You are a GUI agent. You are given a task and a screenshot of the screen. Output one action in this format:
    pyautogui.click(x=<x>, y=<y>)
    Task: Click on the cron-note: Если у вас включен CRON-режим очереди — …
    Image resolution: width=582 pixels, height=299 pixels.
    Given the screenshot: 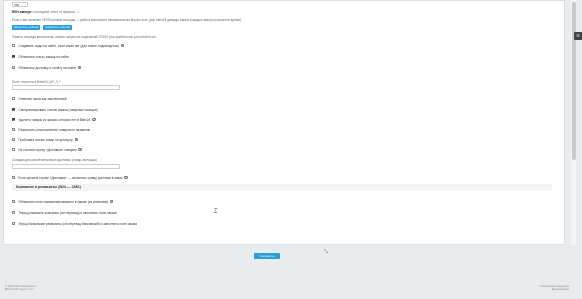 What is the action you would take?
    pyautogui.click(x=127, y=20)
    